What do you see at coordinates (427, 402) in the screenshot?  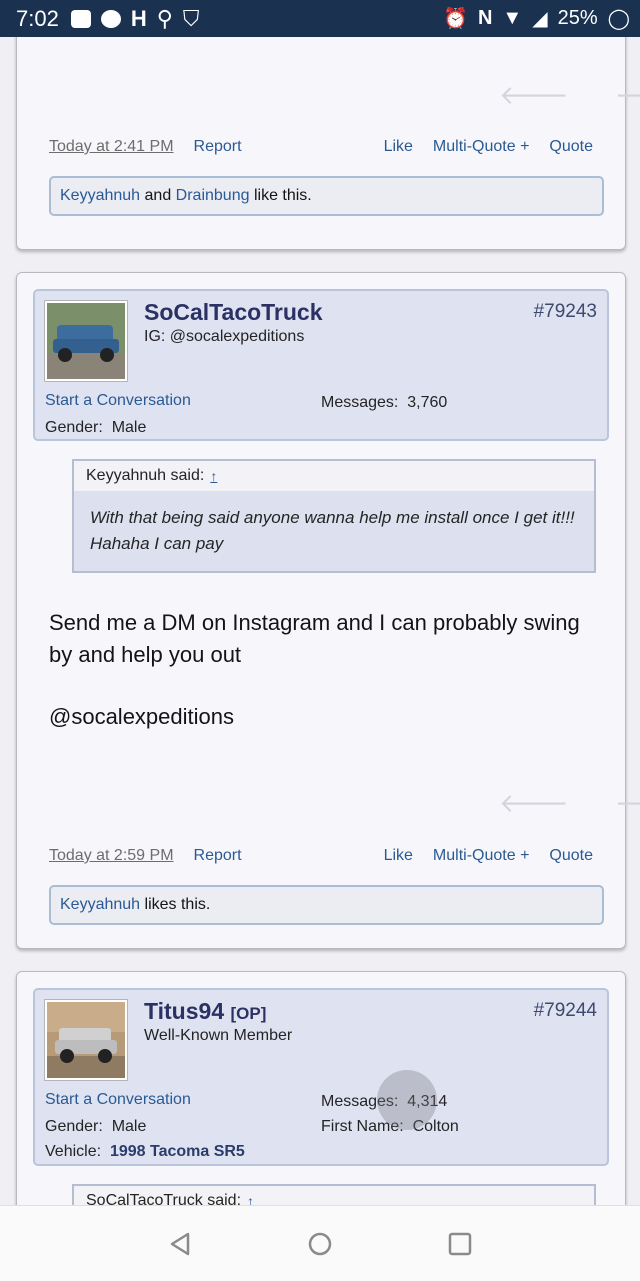 I see `messages-value: 3,760` at bounding box center [427, 402].